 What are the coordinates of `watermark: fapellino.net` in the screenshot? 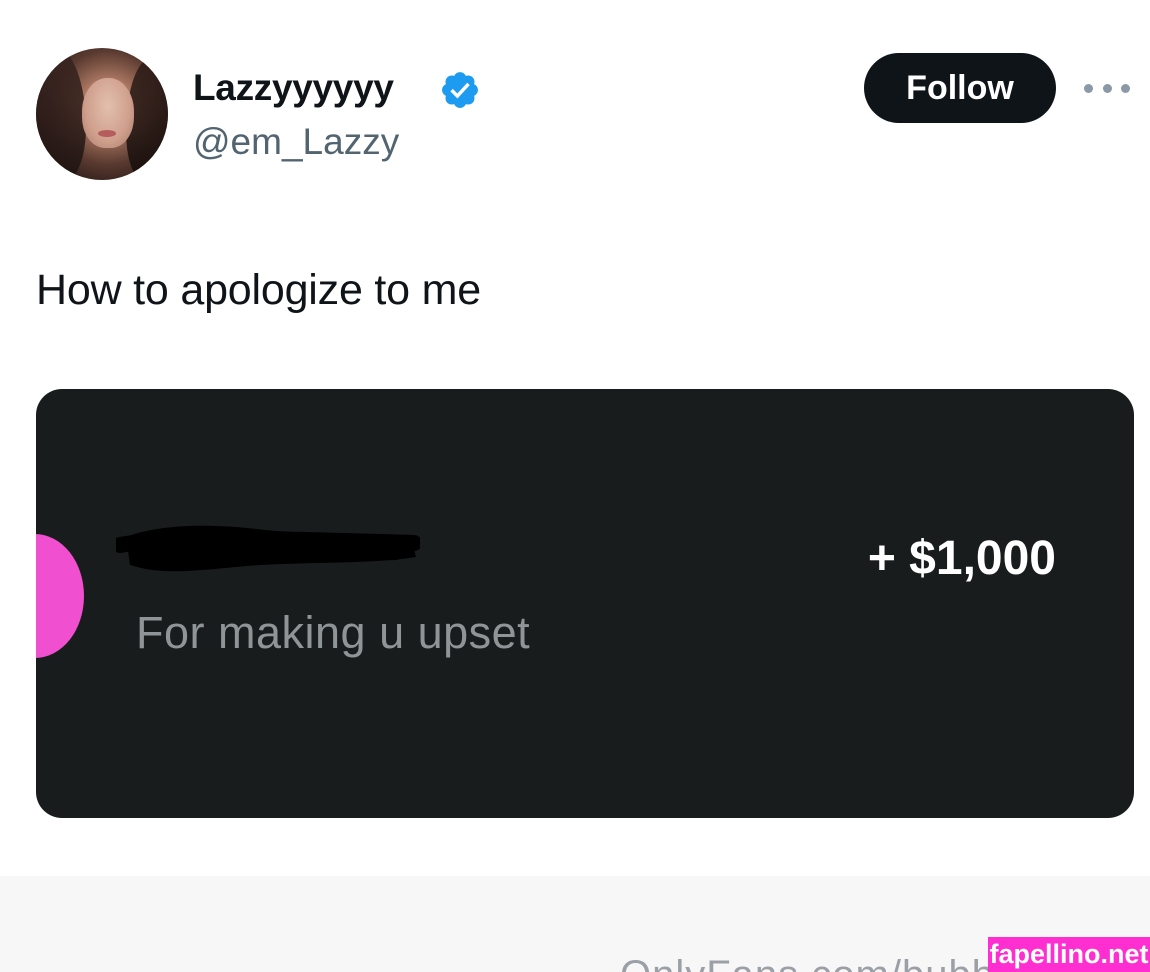 It's located at (1069, 954).